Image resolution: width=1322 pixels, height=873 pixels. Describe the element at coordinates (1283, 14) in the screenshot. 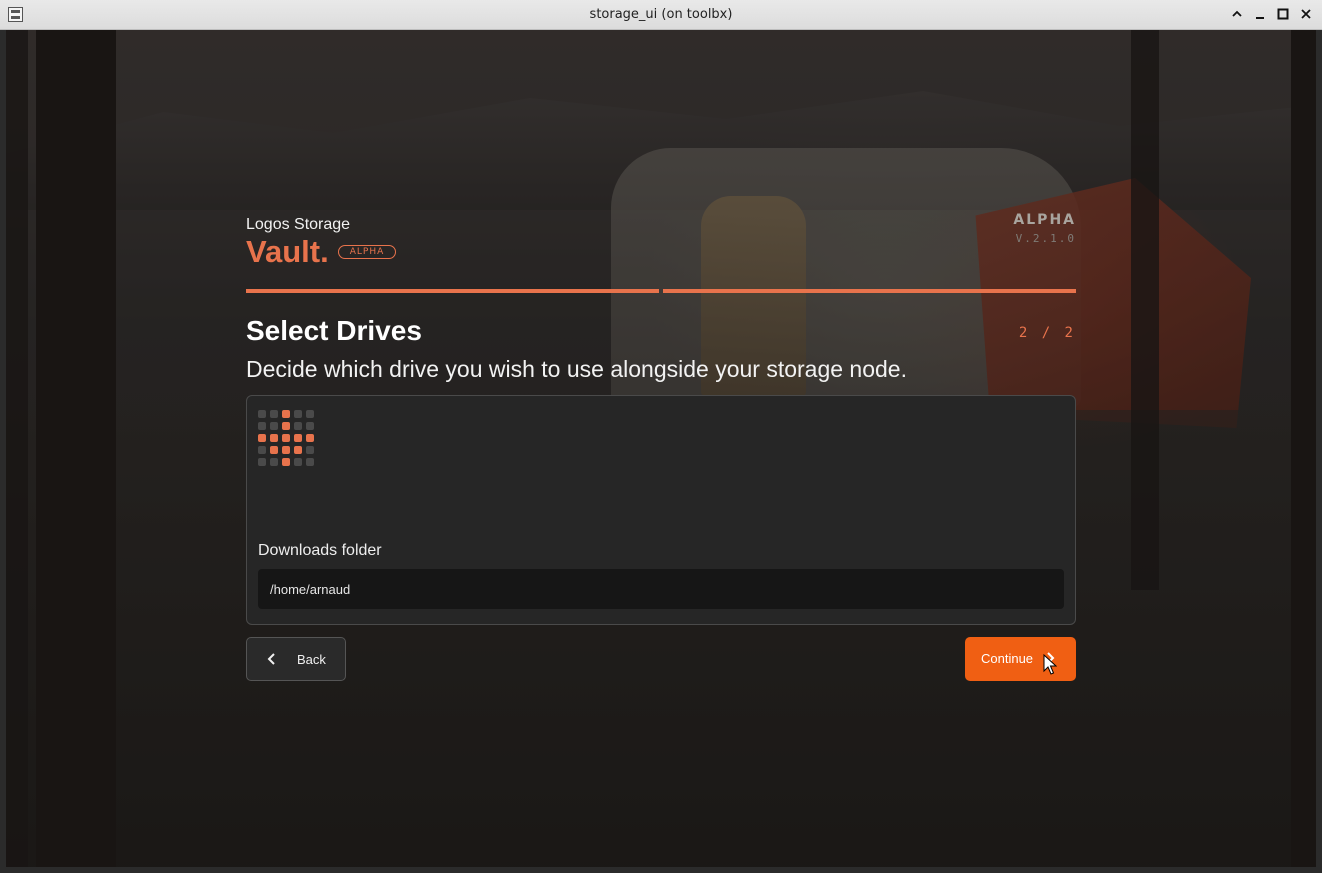

I see `restore-icon` at that location.